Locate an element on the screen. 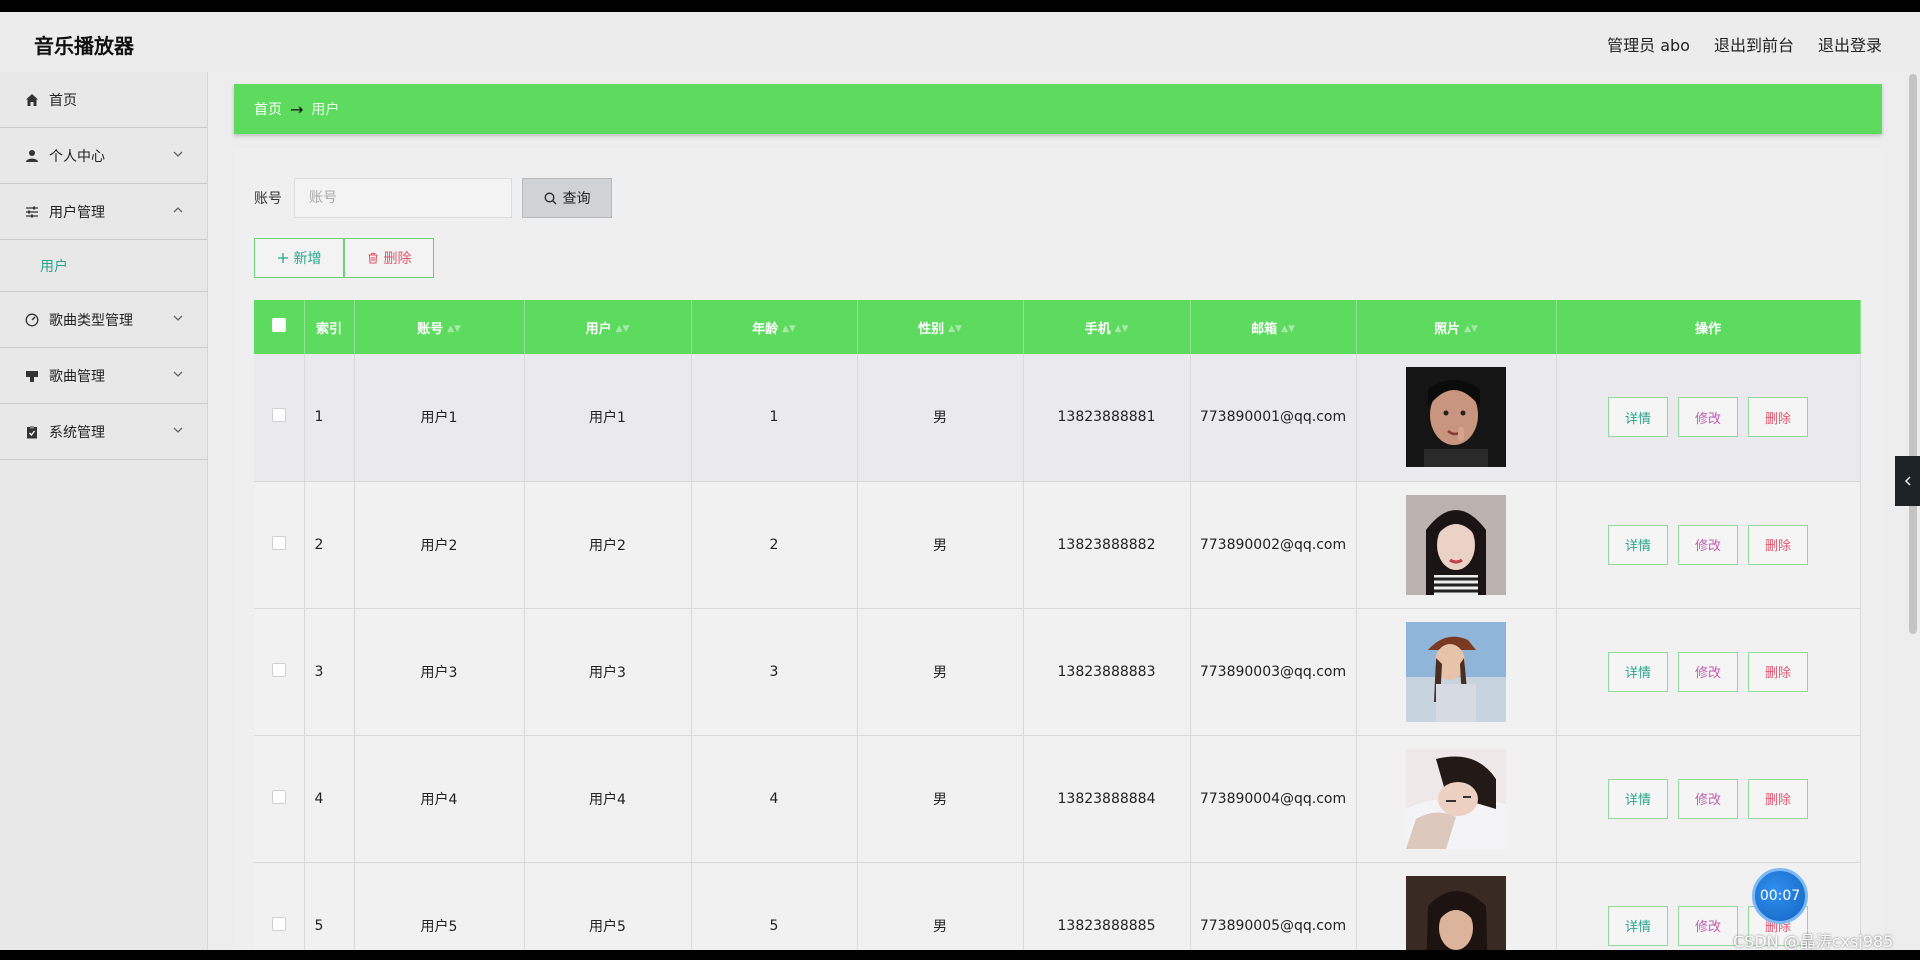 The width and height of the screenshot is (1920, 960). trash-icon is located at coordinates (372, 258).